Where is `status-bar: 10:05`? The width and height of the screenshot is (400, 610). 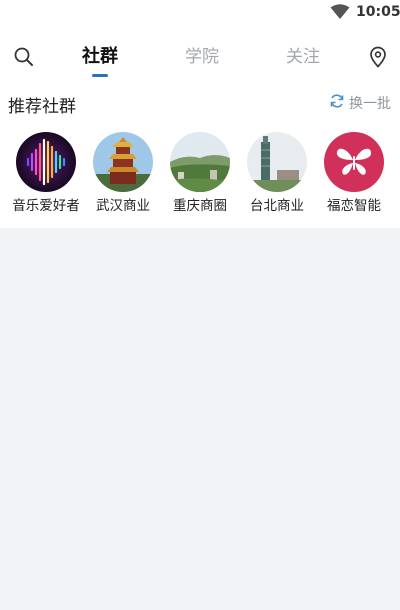
status-bar: 10:05 is located at coordinates (200, 13).